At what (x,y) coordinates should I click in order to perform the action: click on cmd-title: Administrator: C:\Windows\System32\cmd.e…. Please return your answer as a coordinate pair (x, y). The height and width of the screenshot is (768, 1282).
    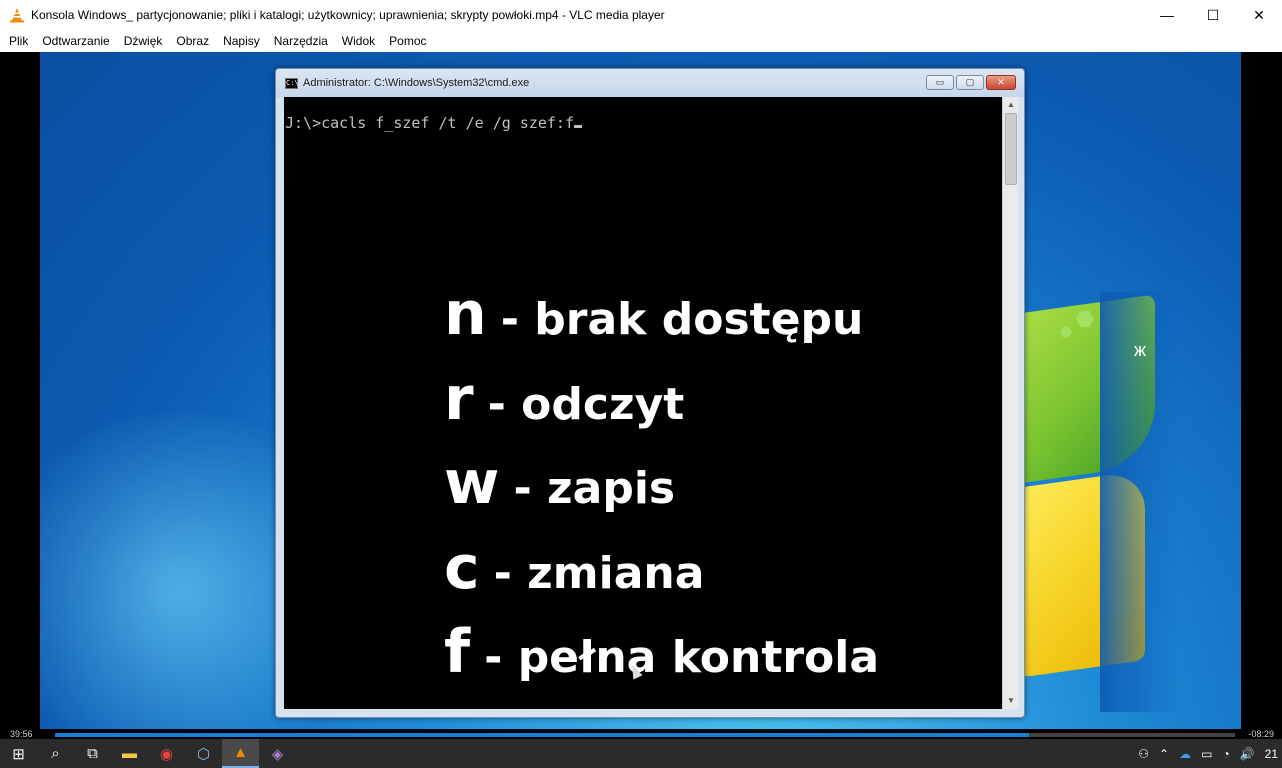
    Looking at the image, I should click on (416, 83).